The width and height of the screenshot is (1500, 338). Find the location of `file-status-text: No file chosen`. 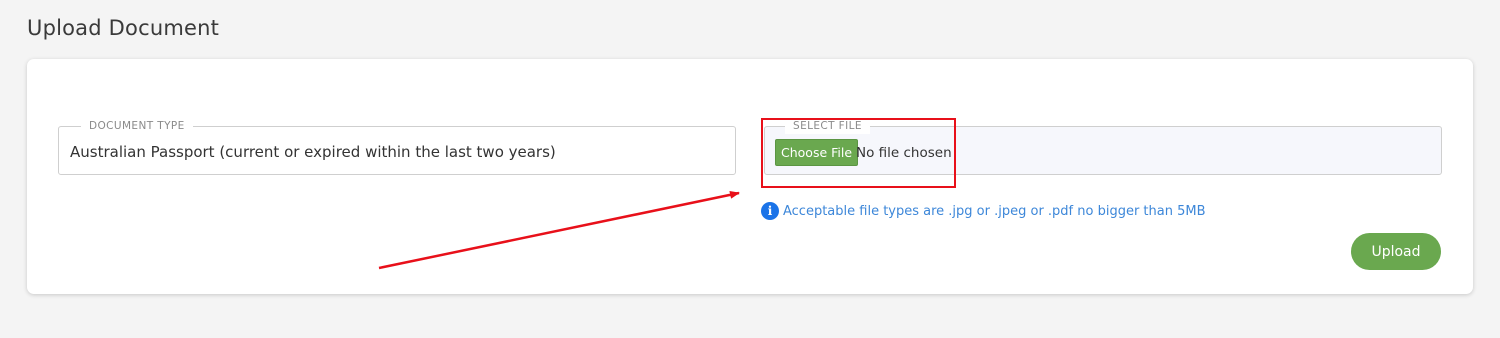

file-status-text: No file chosen is located at coordinates (904, 153).